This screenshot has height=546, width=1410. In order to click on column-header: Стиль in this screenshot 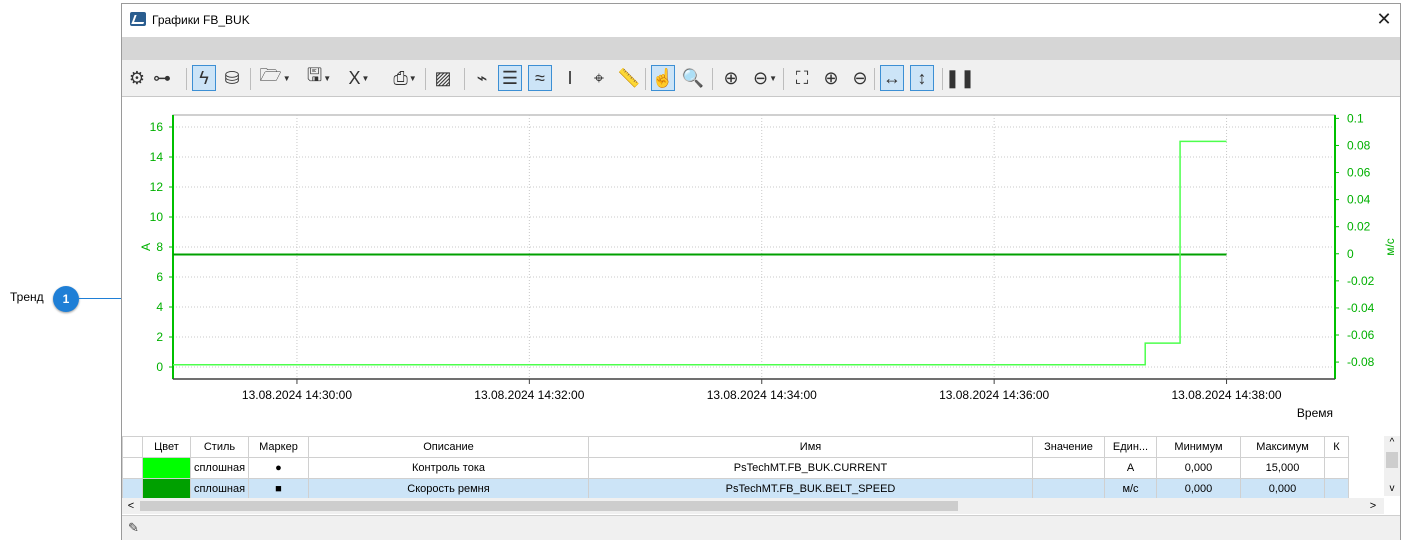, I will do `click(219, 447)`.